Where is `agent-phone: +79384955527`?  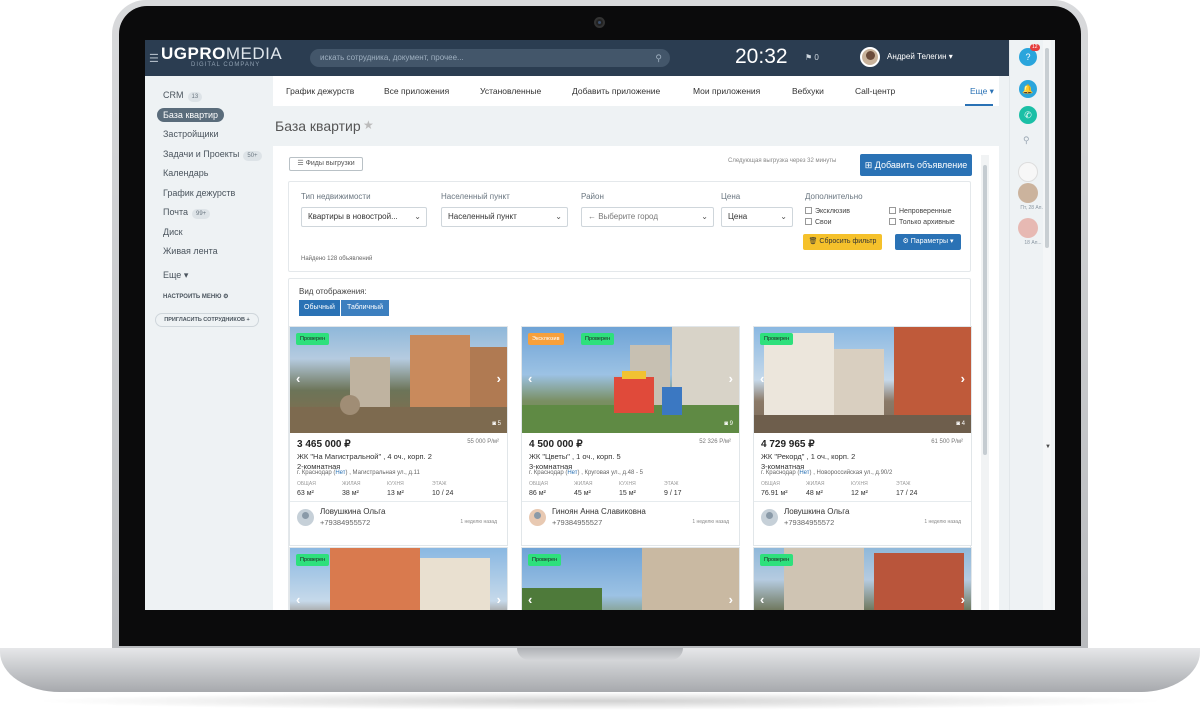 agent-phone: +79384955527 is located at coordinates (577, 522).